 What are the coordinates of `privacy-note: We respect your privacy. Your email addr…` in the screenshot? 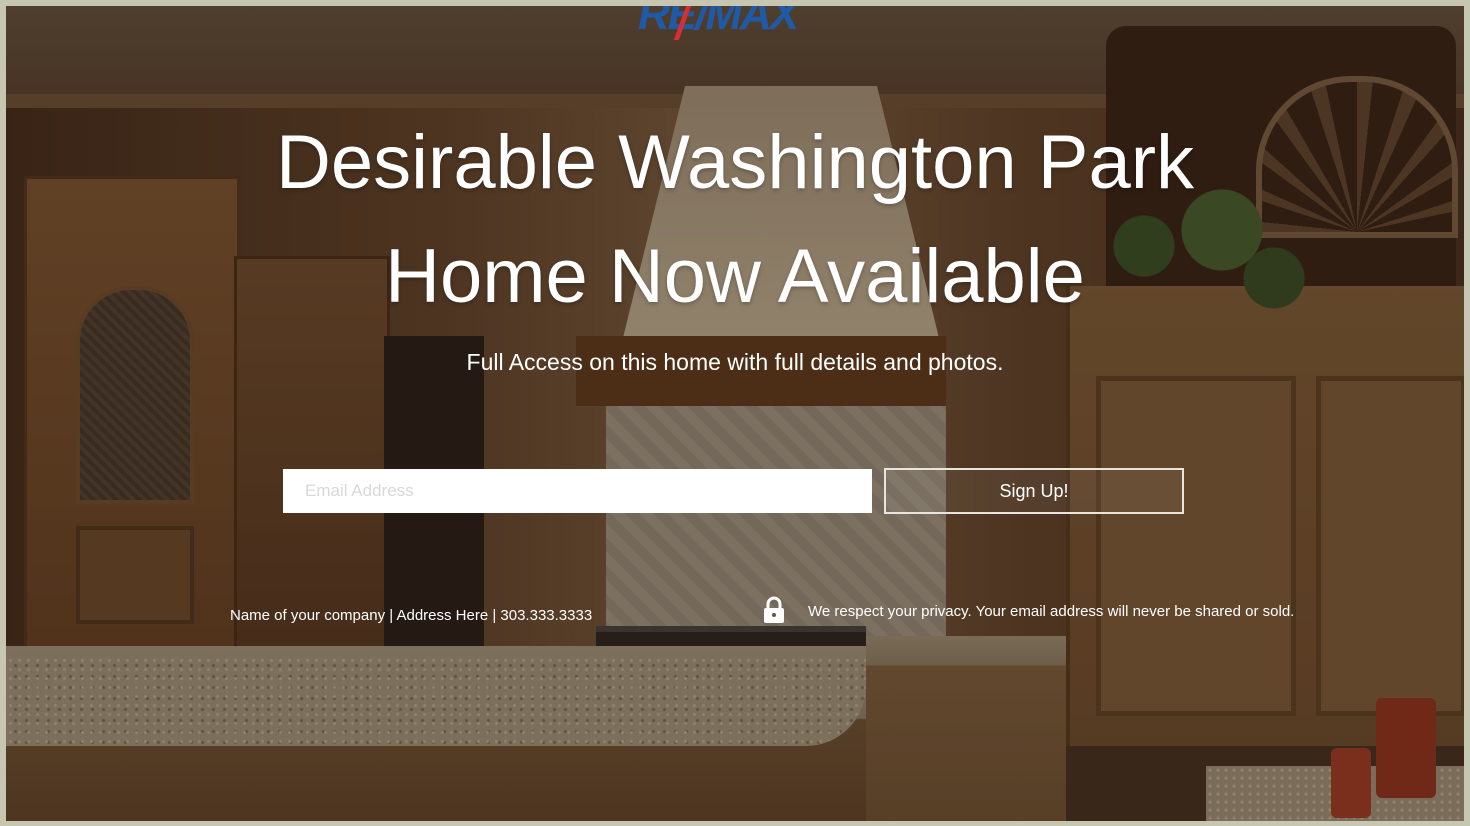 It's located at (1051, 611).